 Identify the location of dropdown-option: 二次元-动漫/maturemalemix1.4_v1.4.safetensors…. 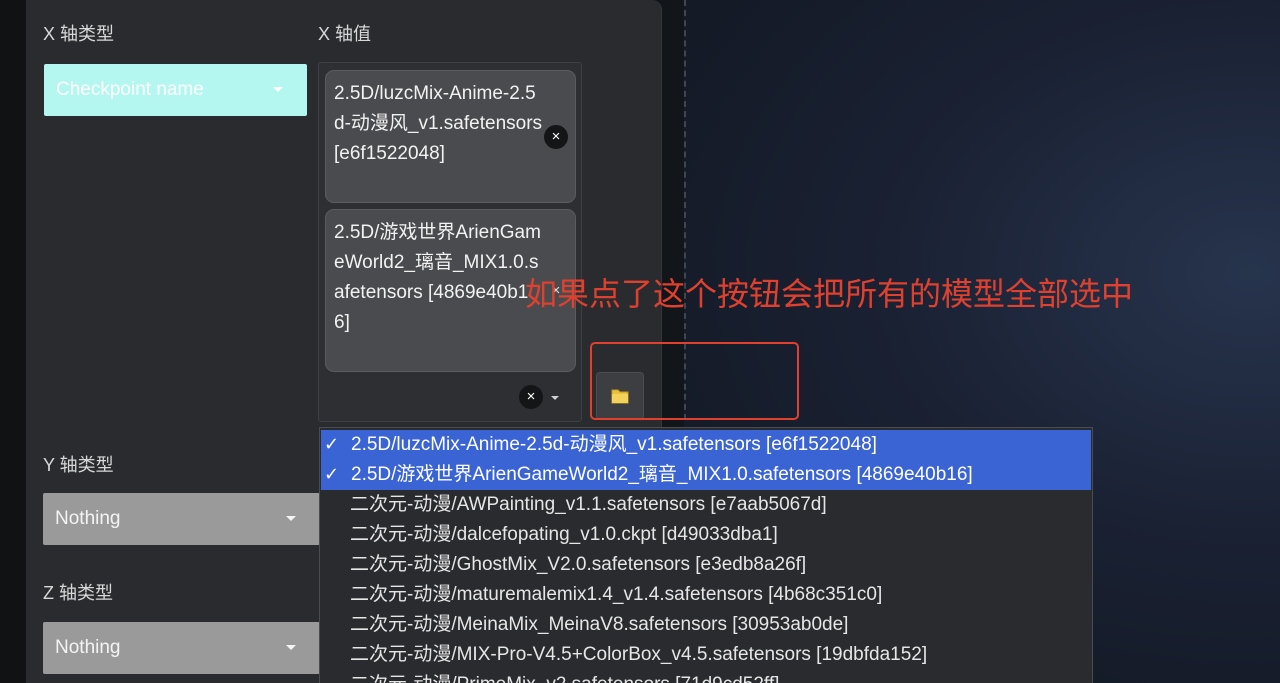
(706, 595).